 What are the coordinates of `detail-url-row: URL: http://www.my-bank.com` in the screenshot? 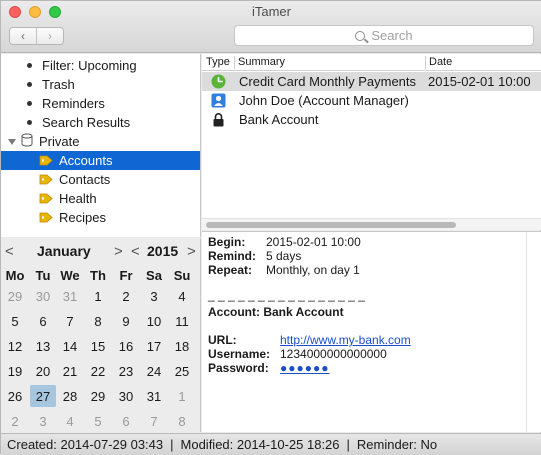 It's located at (309, 340).